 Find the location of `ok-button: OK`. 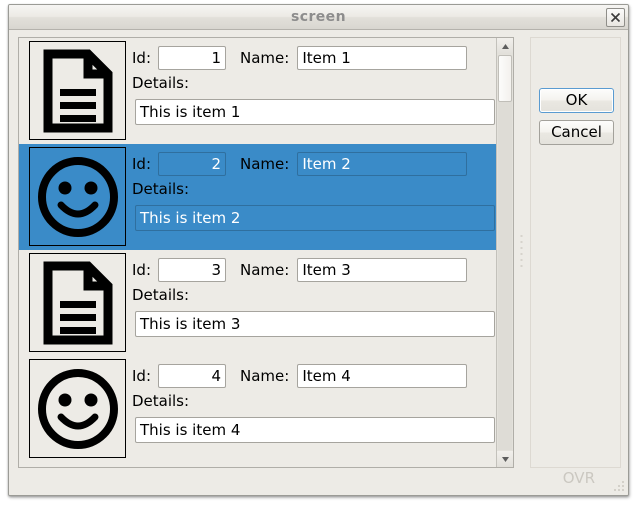

ok-button: OK is located at coordinates (576, 100).